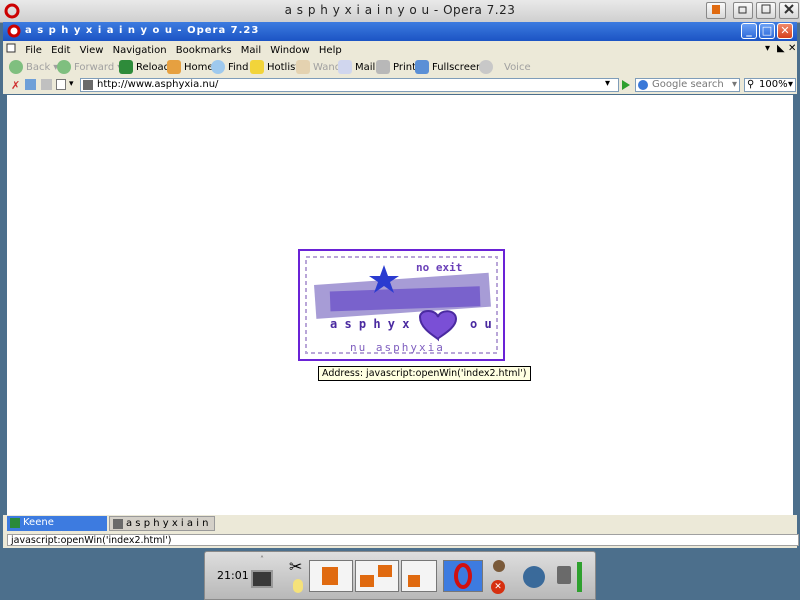 The image size is (800, 600). I want to click on opera-logo-icon, so click(14, 32).